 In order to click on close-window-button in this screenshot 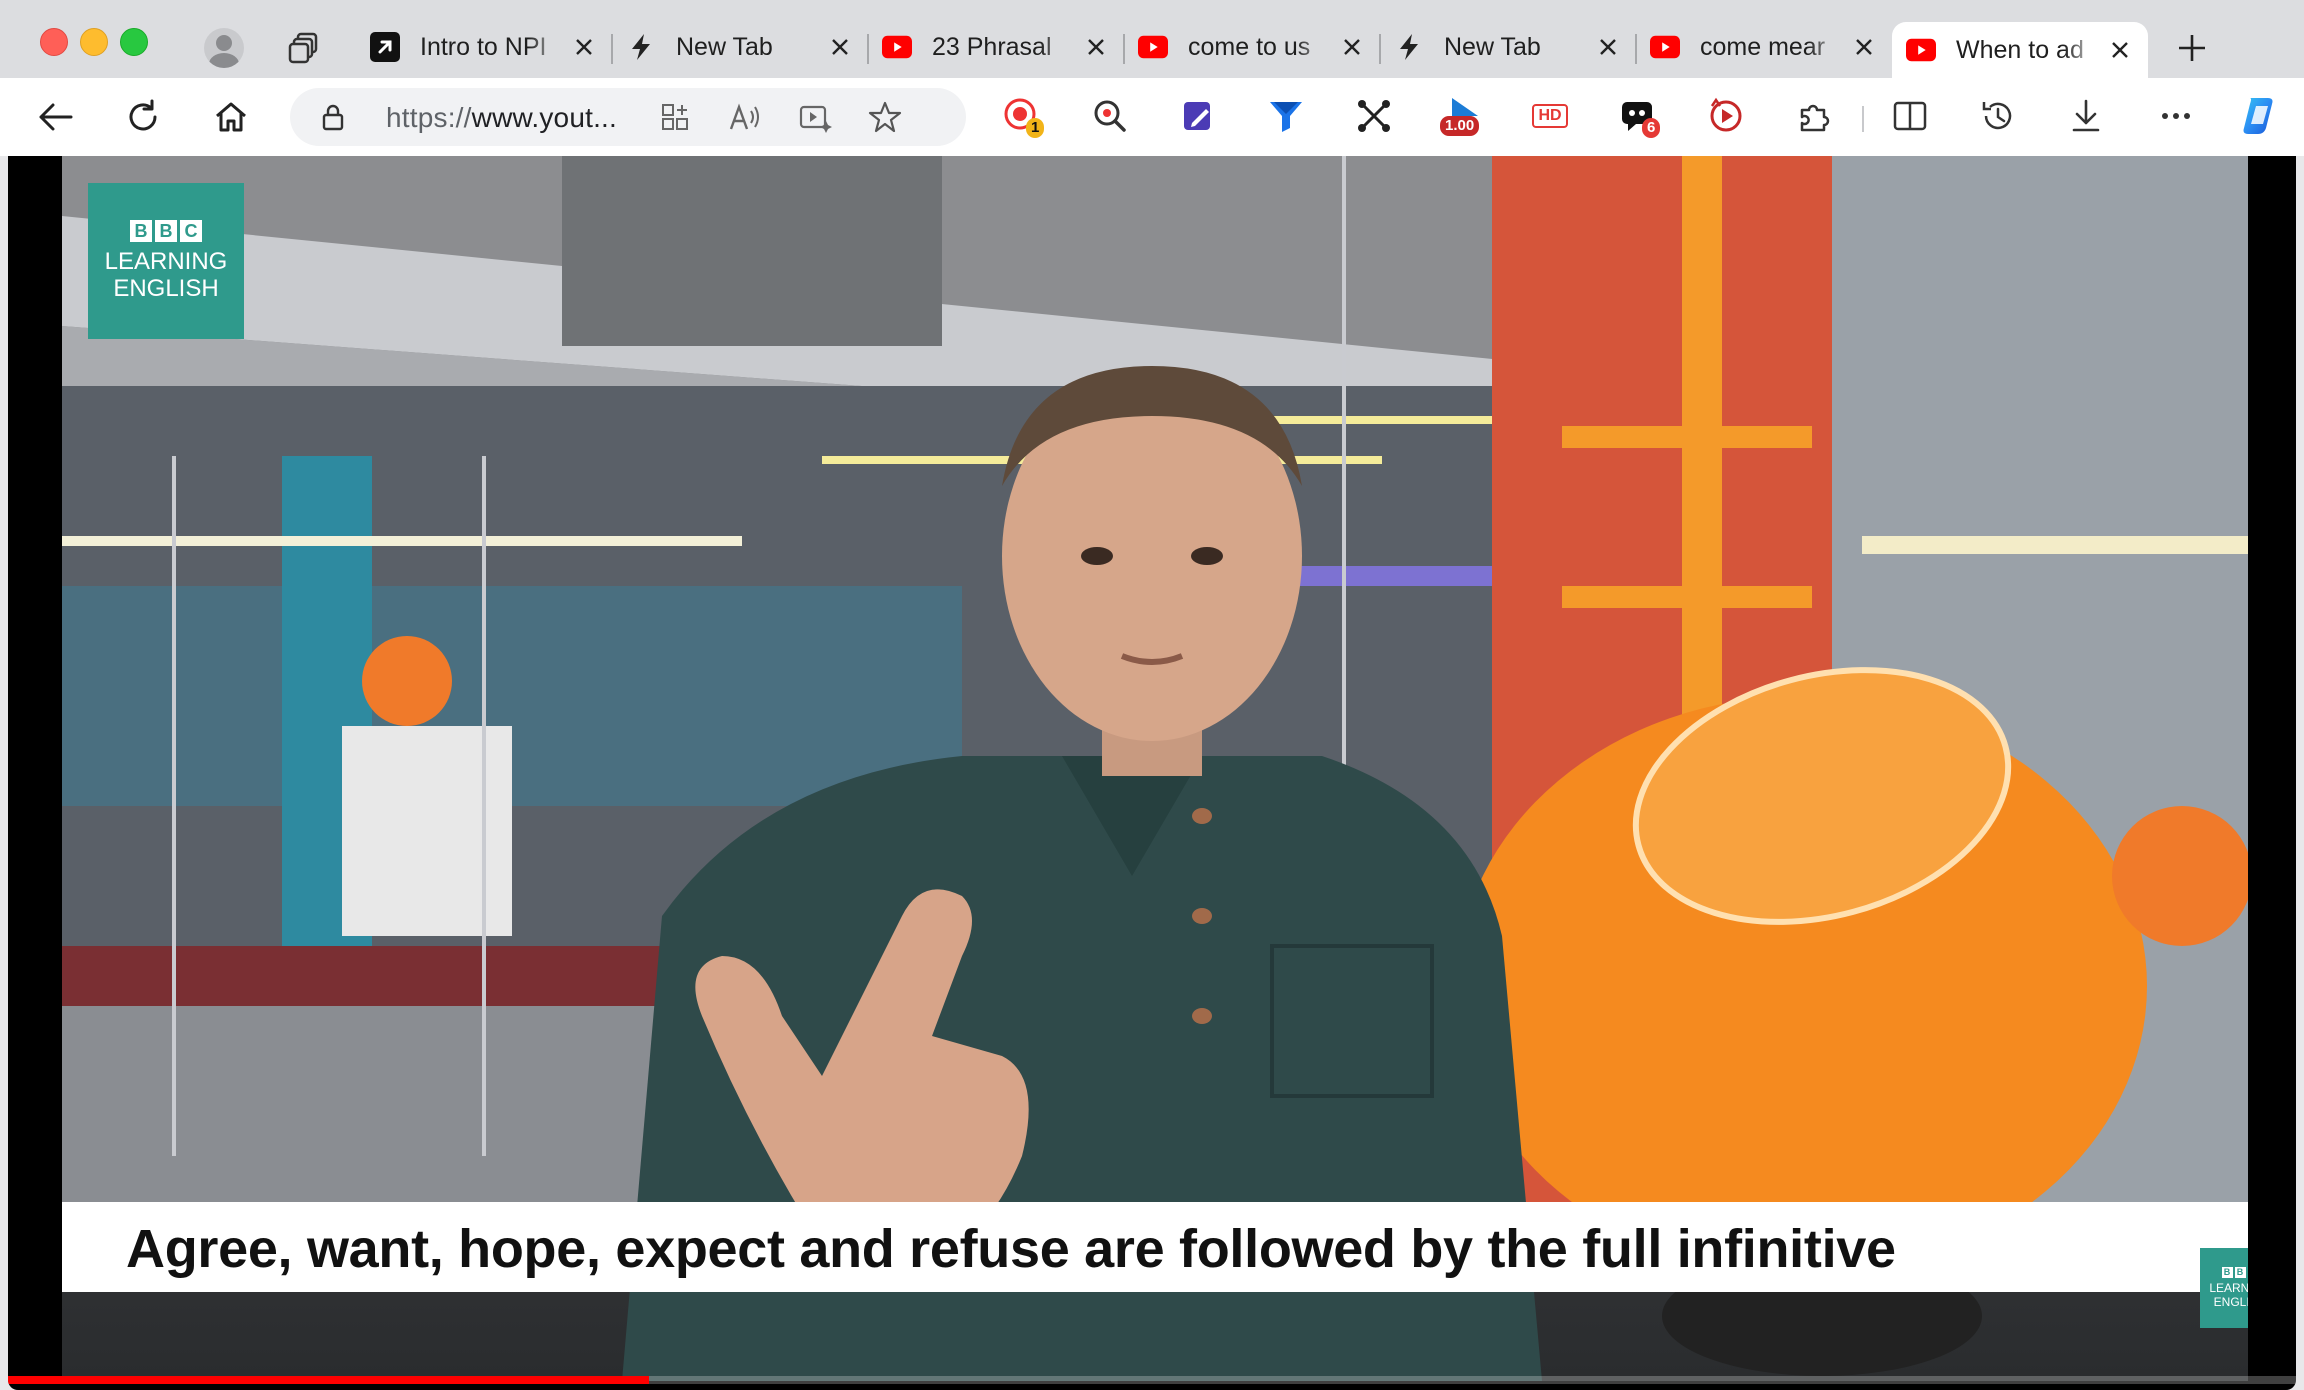, I will do `click(54, 42)`.